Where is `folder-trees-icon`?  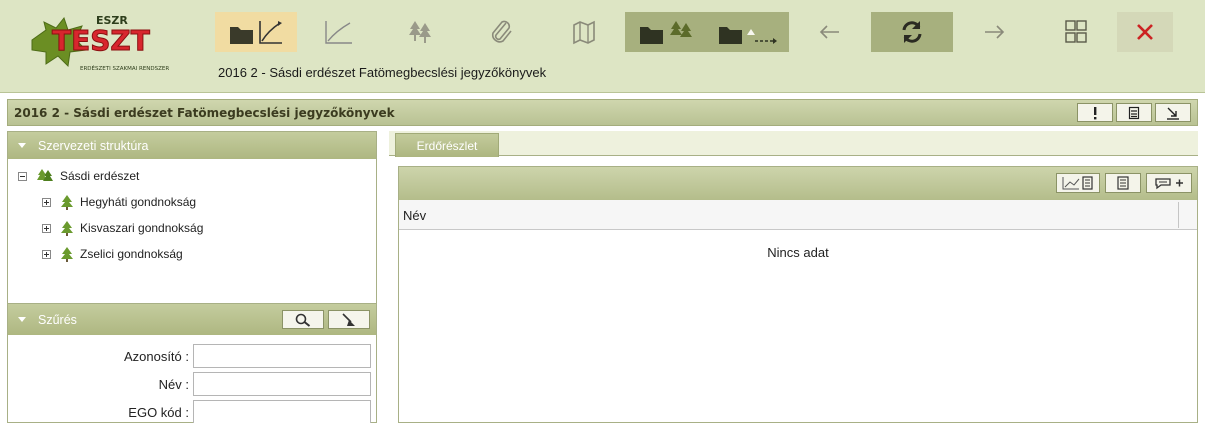
folder-trees-icon is located at coordinates (666, 32).